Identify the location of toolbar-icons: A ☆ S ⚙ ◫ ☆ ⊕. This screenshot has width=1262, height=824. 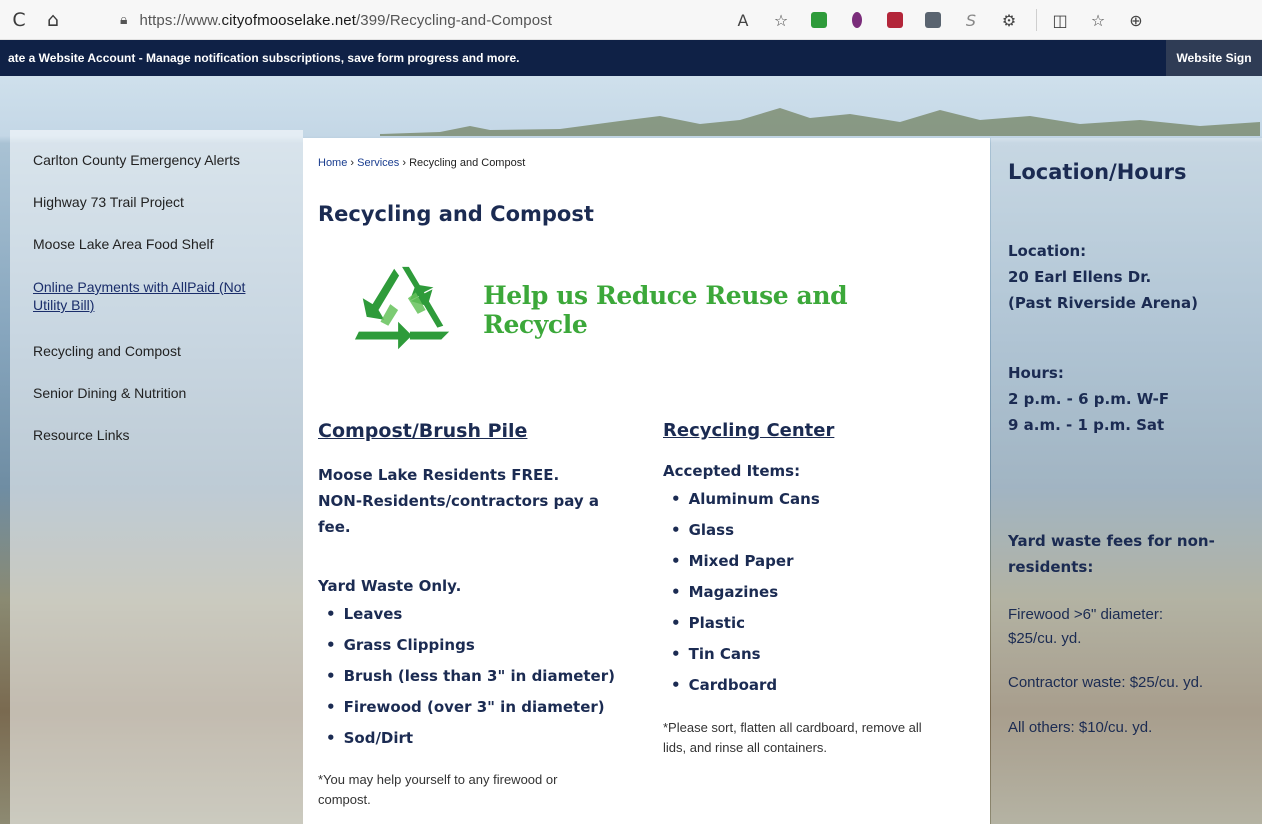
(941, 20).